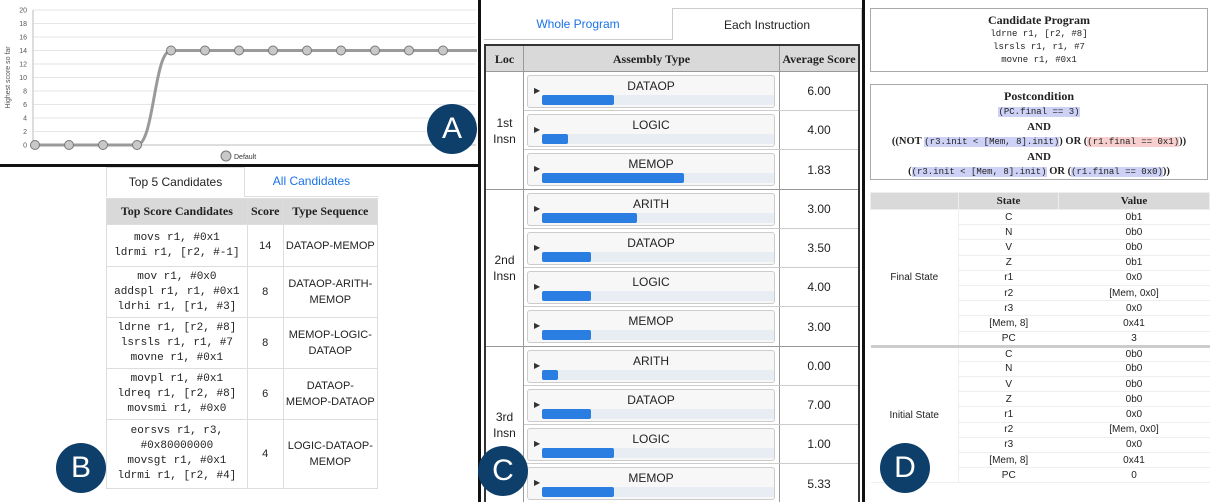  I want to click on col-header-average-score: Average Score, so click(819, 59).